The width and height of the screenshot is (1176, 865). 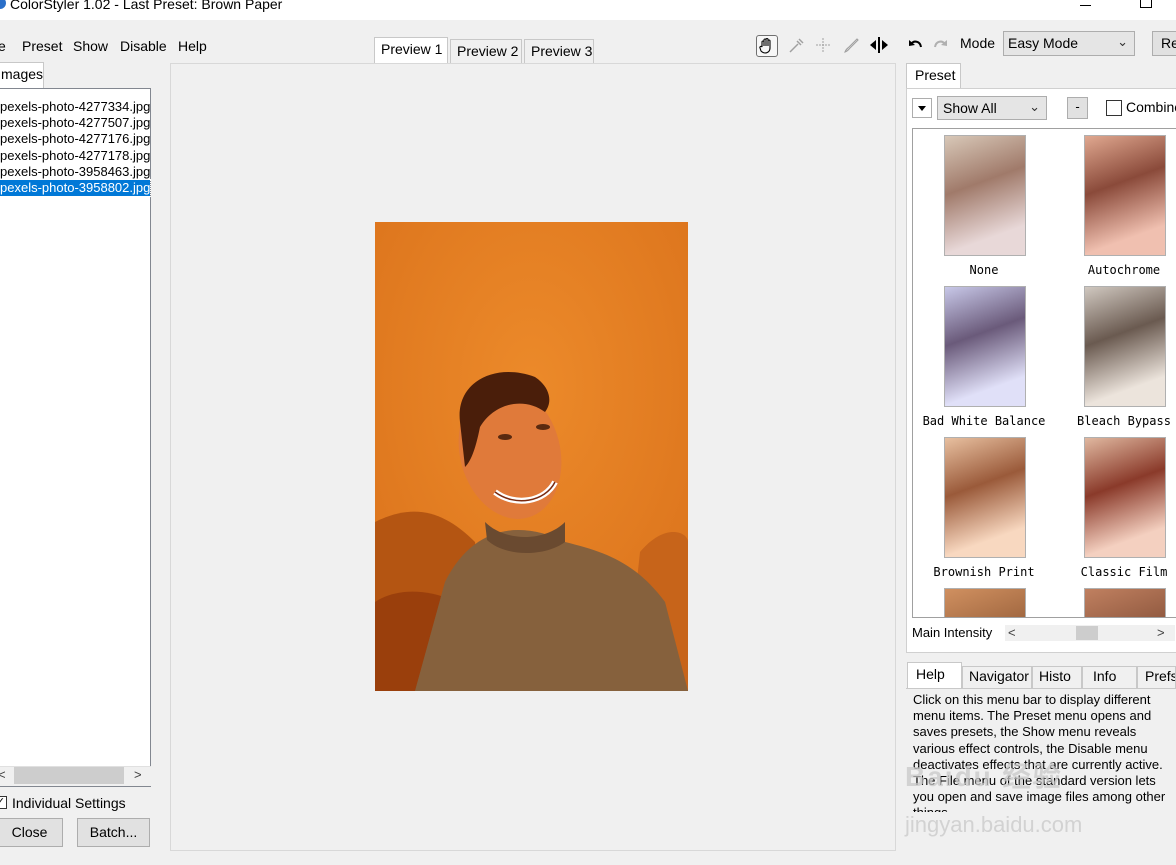 What do you see at coordinates (3, 774) in the screenshot?
I see `scroll-left-icon: <` at bounding box center [3, 774].